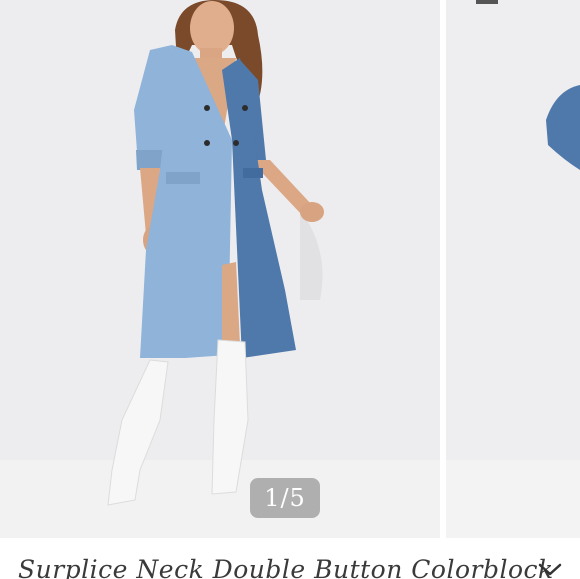  Describe the element at coordinates (285, 498) in the screenshot. I see `image-counter-badge: 1/5` at that location.